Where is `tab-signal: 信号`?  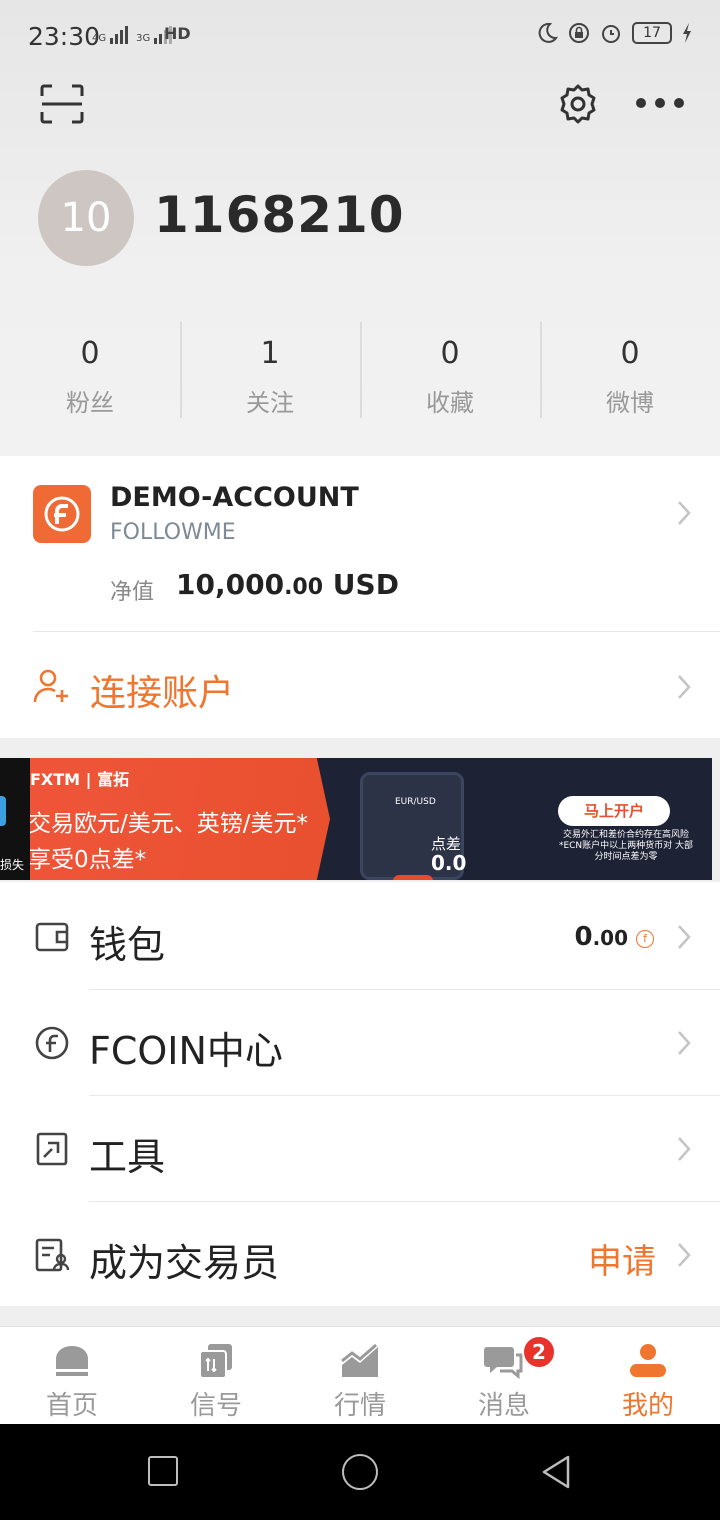
tab-signal: 信号 is located at coordinates (216, 1375).